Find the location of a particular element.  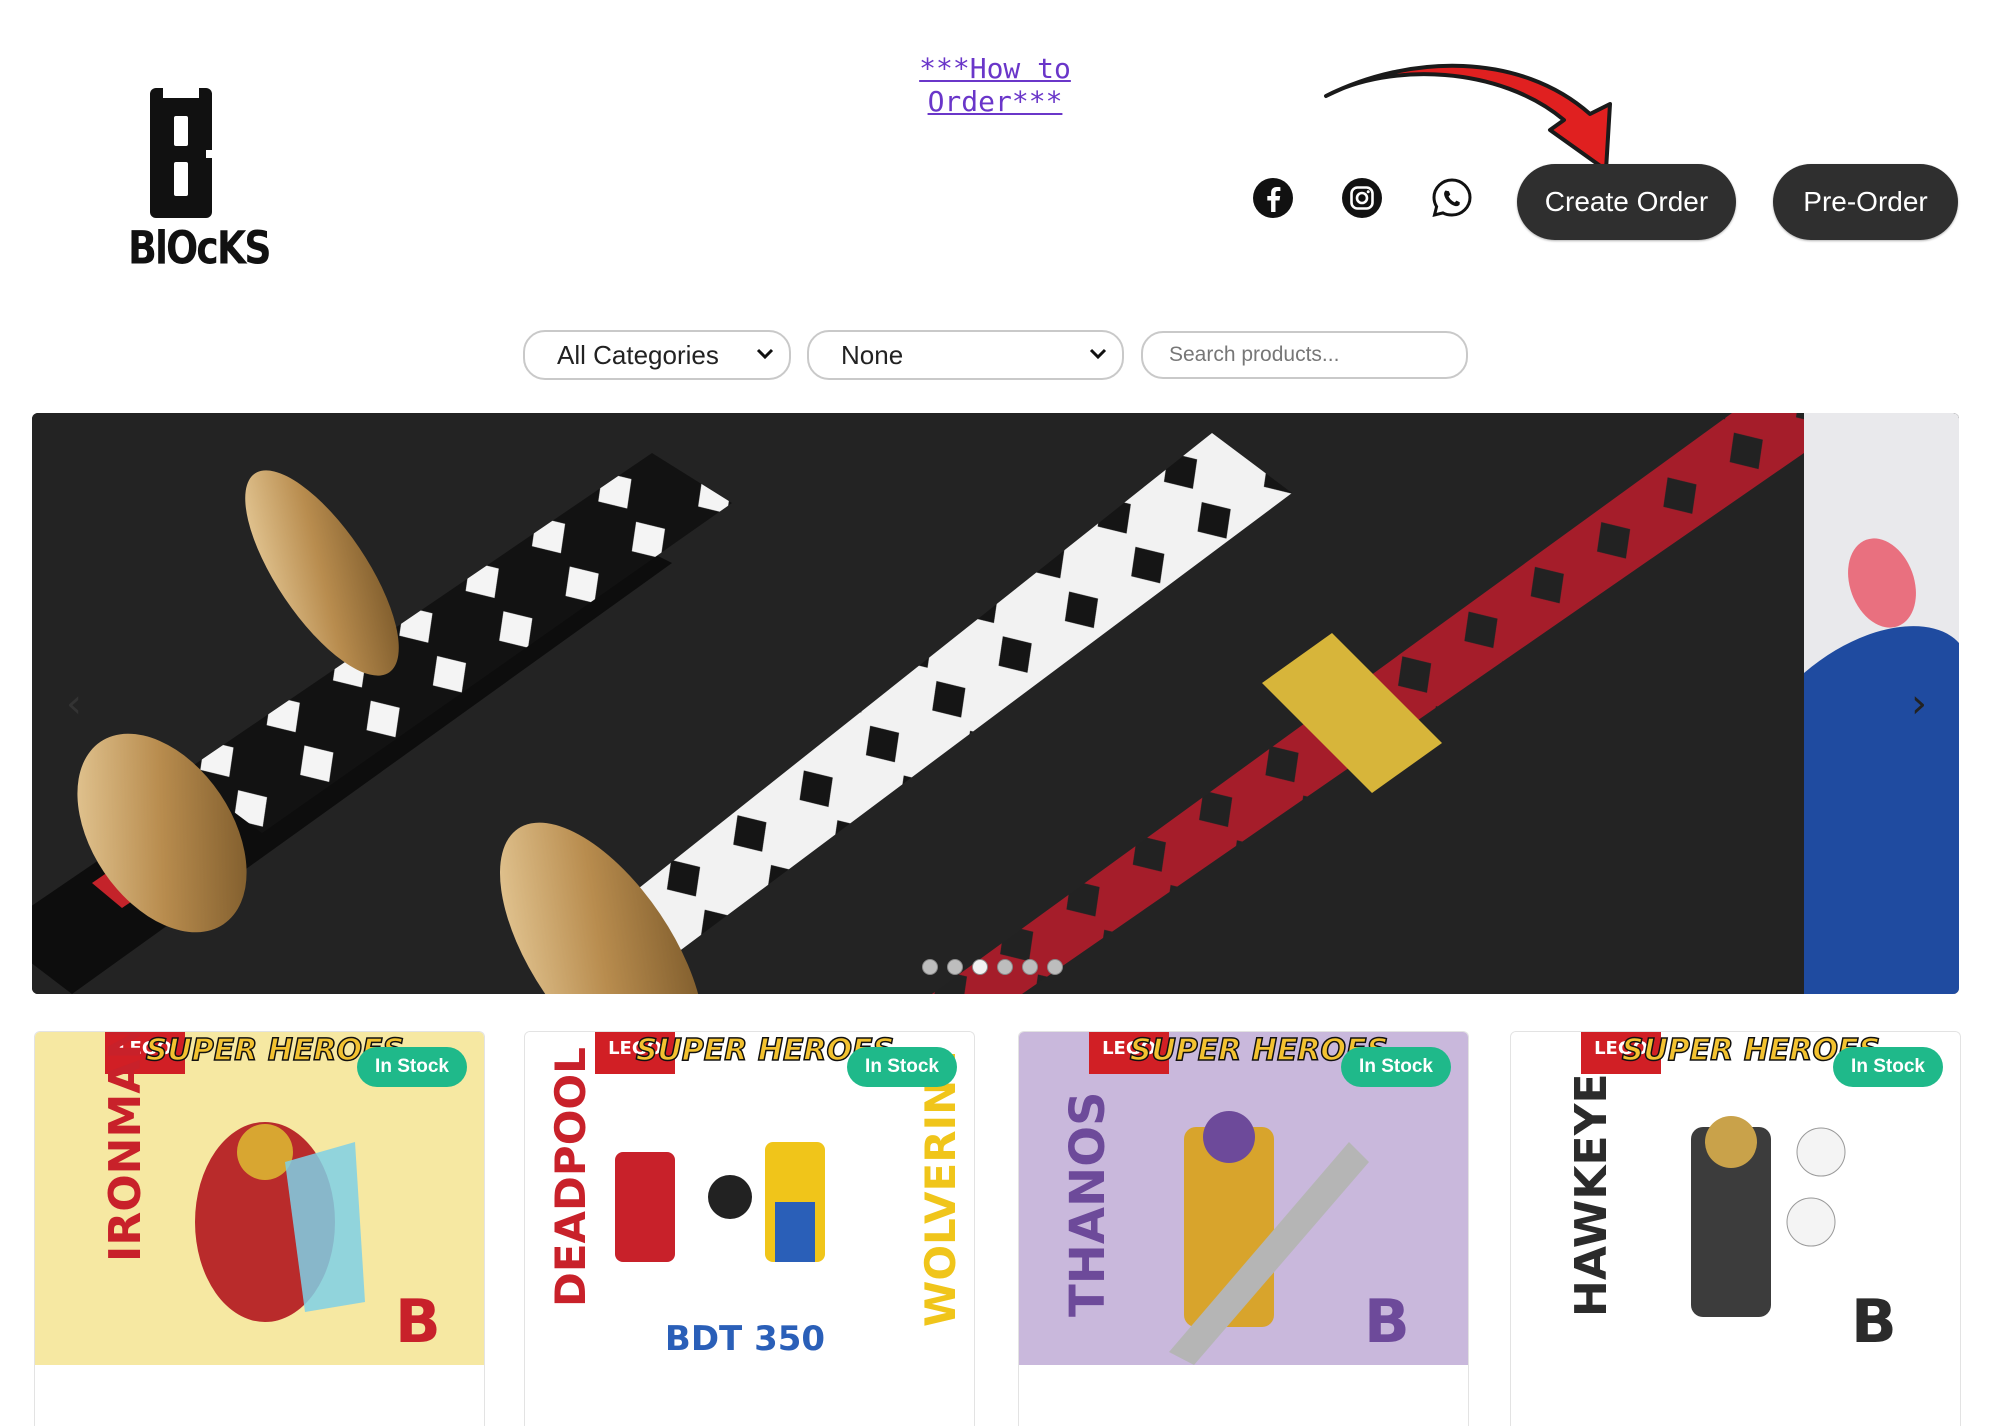

carousel-next-button: › is located at coordinates (1919, 704).